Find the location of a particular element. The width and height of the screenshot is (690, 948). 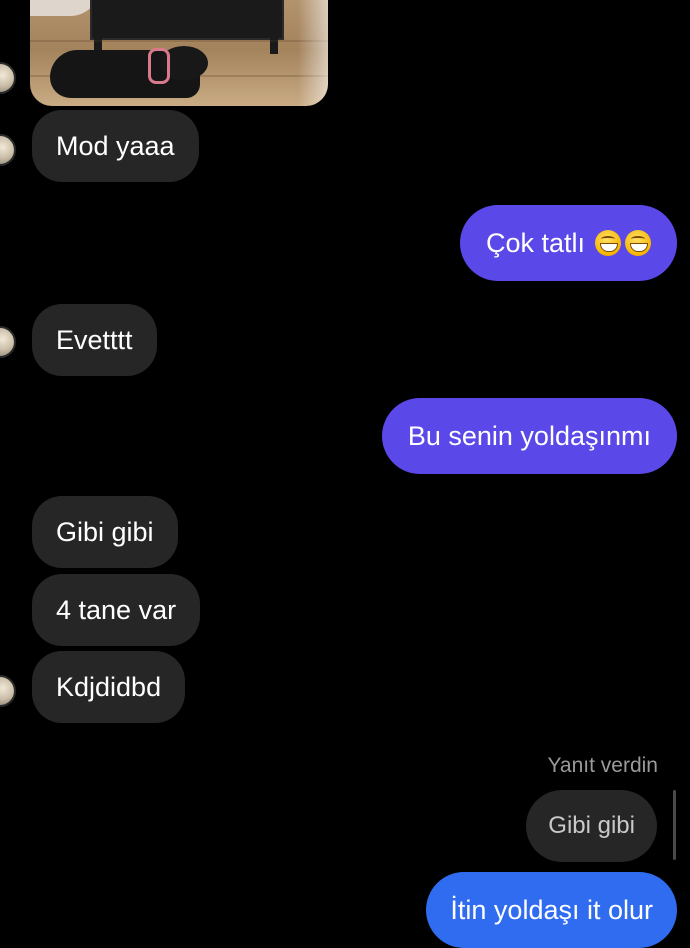

message-text: İtin yoldaşı it olur is located at coordinates (551, 909).